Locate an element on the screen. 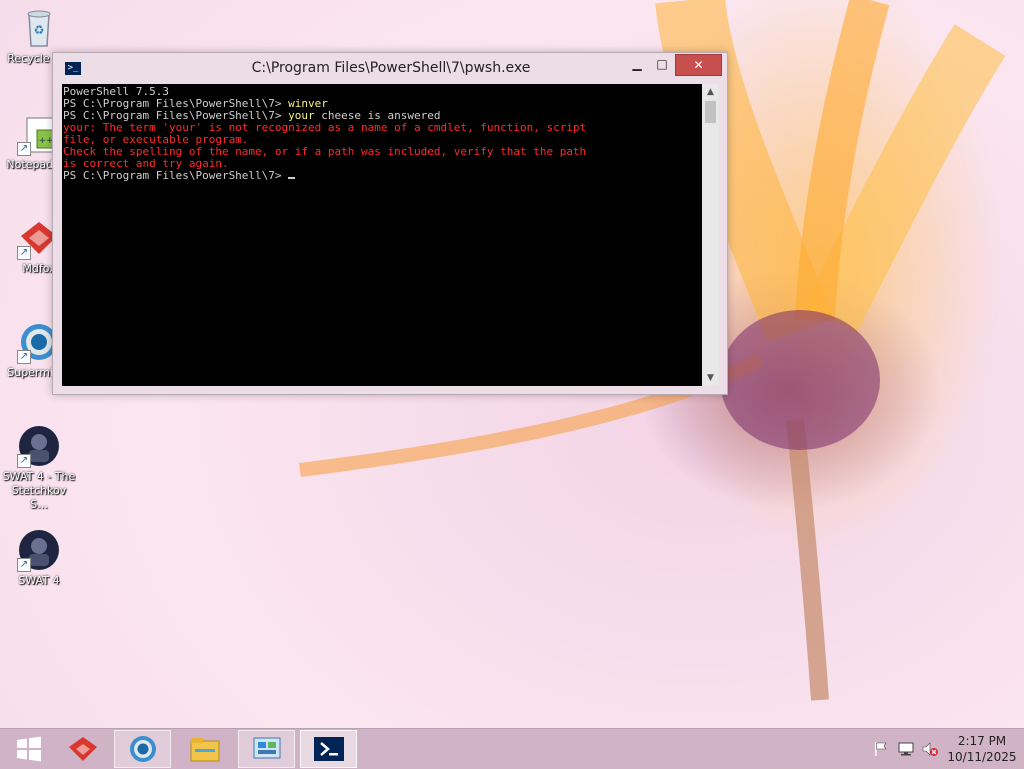 The height and width of the screenshot is (769, 1024). prompt-text: PS C:\Program Files\PowerShell\7> is located at coordinates (176, 175).